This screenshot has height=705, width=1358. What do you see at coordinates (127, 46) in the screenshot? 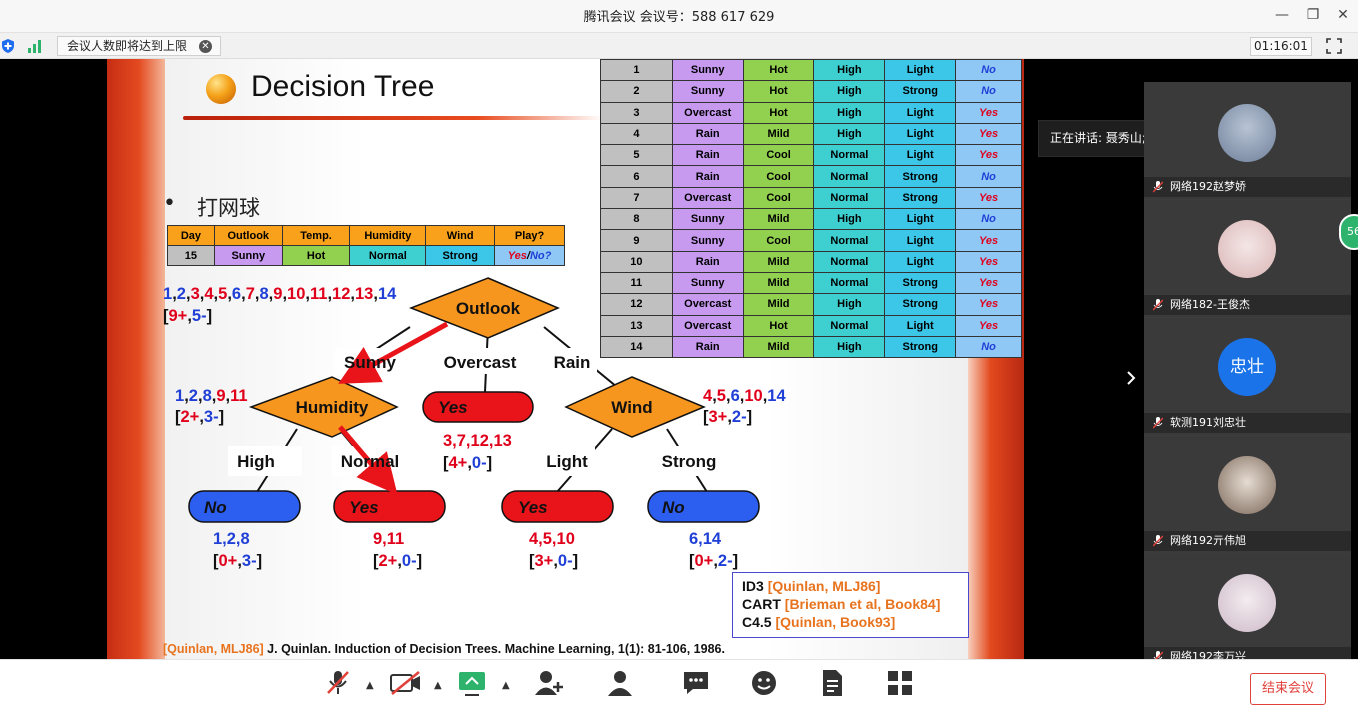
I see `capacity-notice-text: 会议人数即将达到上限` at bounding box center [127, 46].